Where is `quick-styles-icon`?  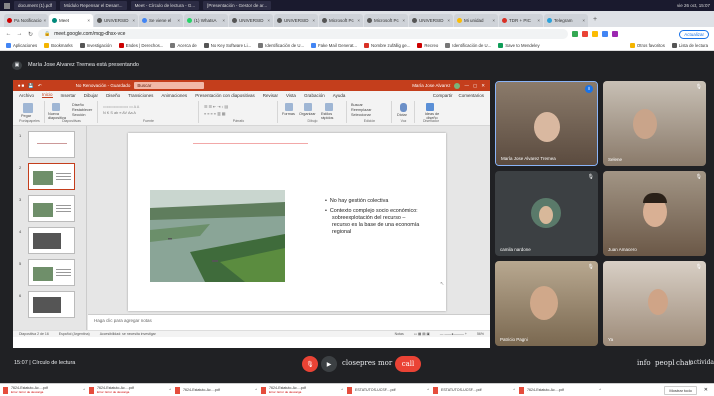 quick-styles-icon is located at coordinates (329, 107).